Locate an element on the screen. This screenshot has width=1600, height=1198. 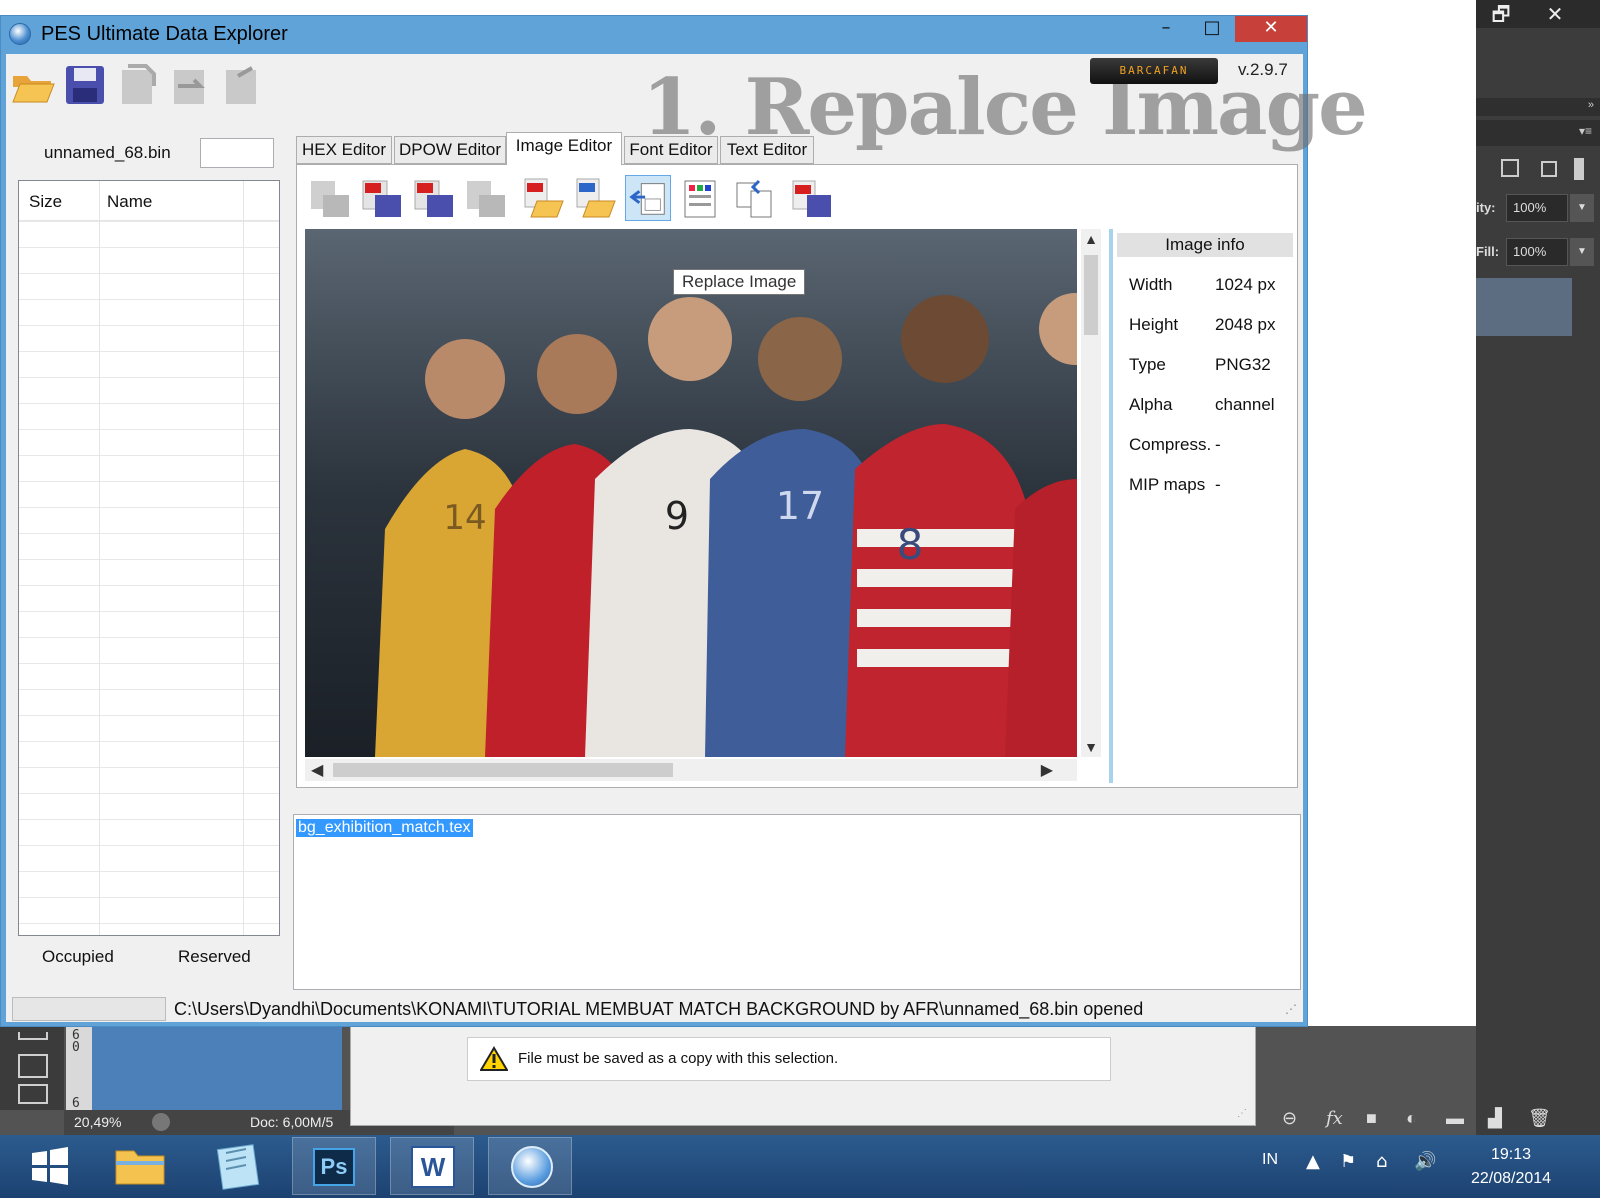
selected-layer is located at coordinates (1524, 307).